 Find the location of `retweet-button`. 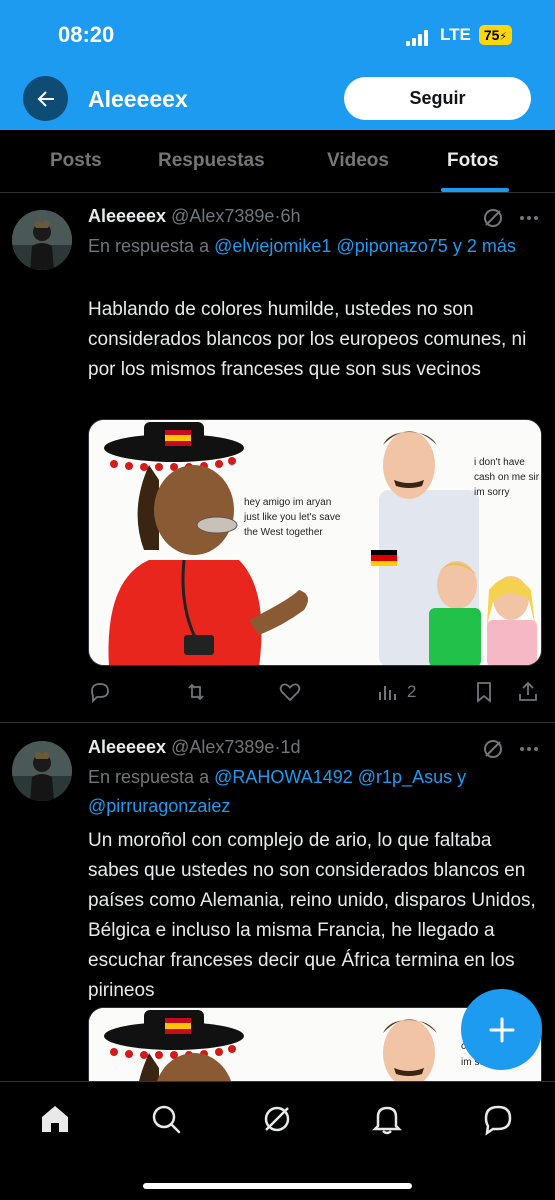

retweet-button is located at coordinates (196, 692).